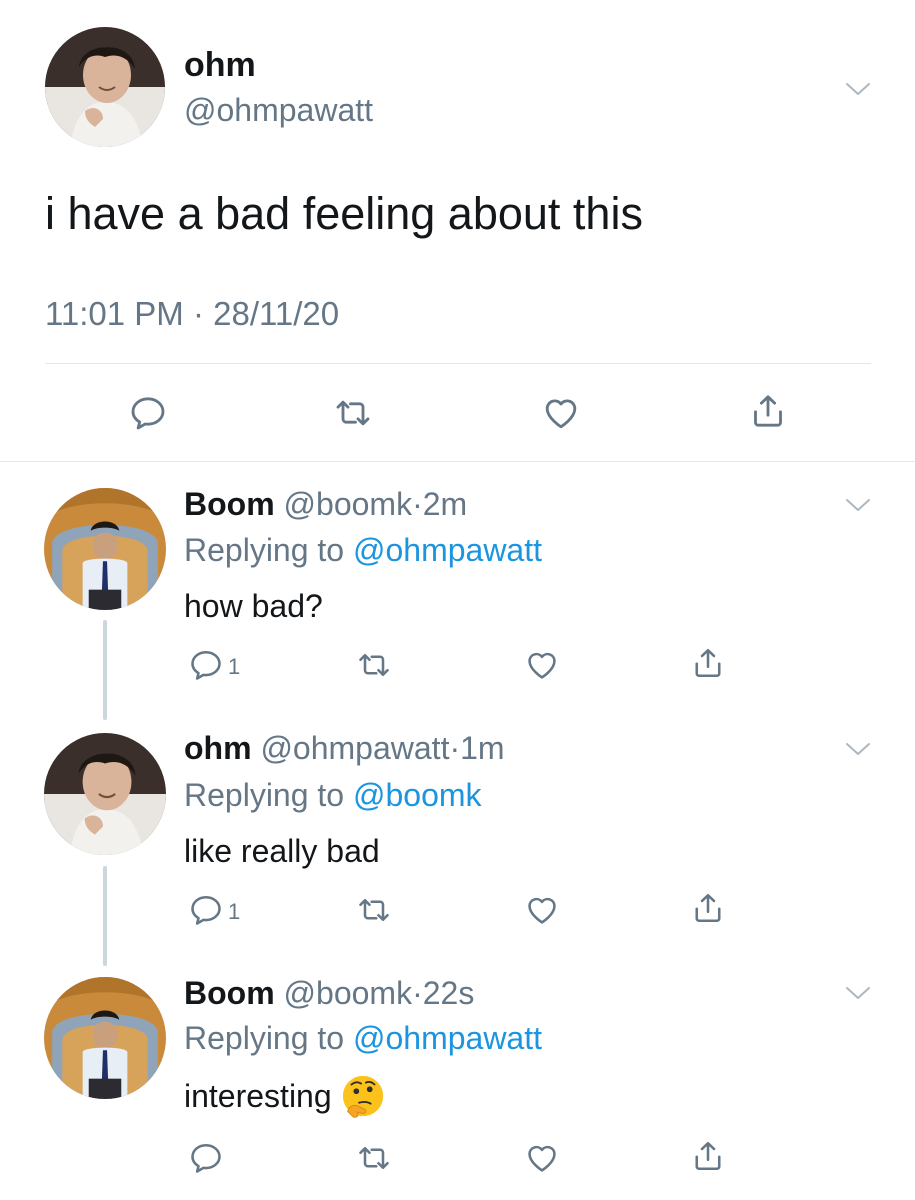 This screenshot has width=915, height=1200. I want to click on replying-to: Replying to @boomk, so click(333, 795).